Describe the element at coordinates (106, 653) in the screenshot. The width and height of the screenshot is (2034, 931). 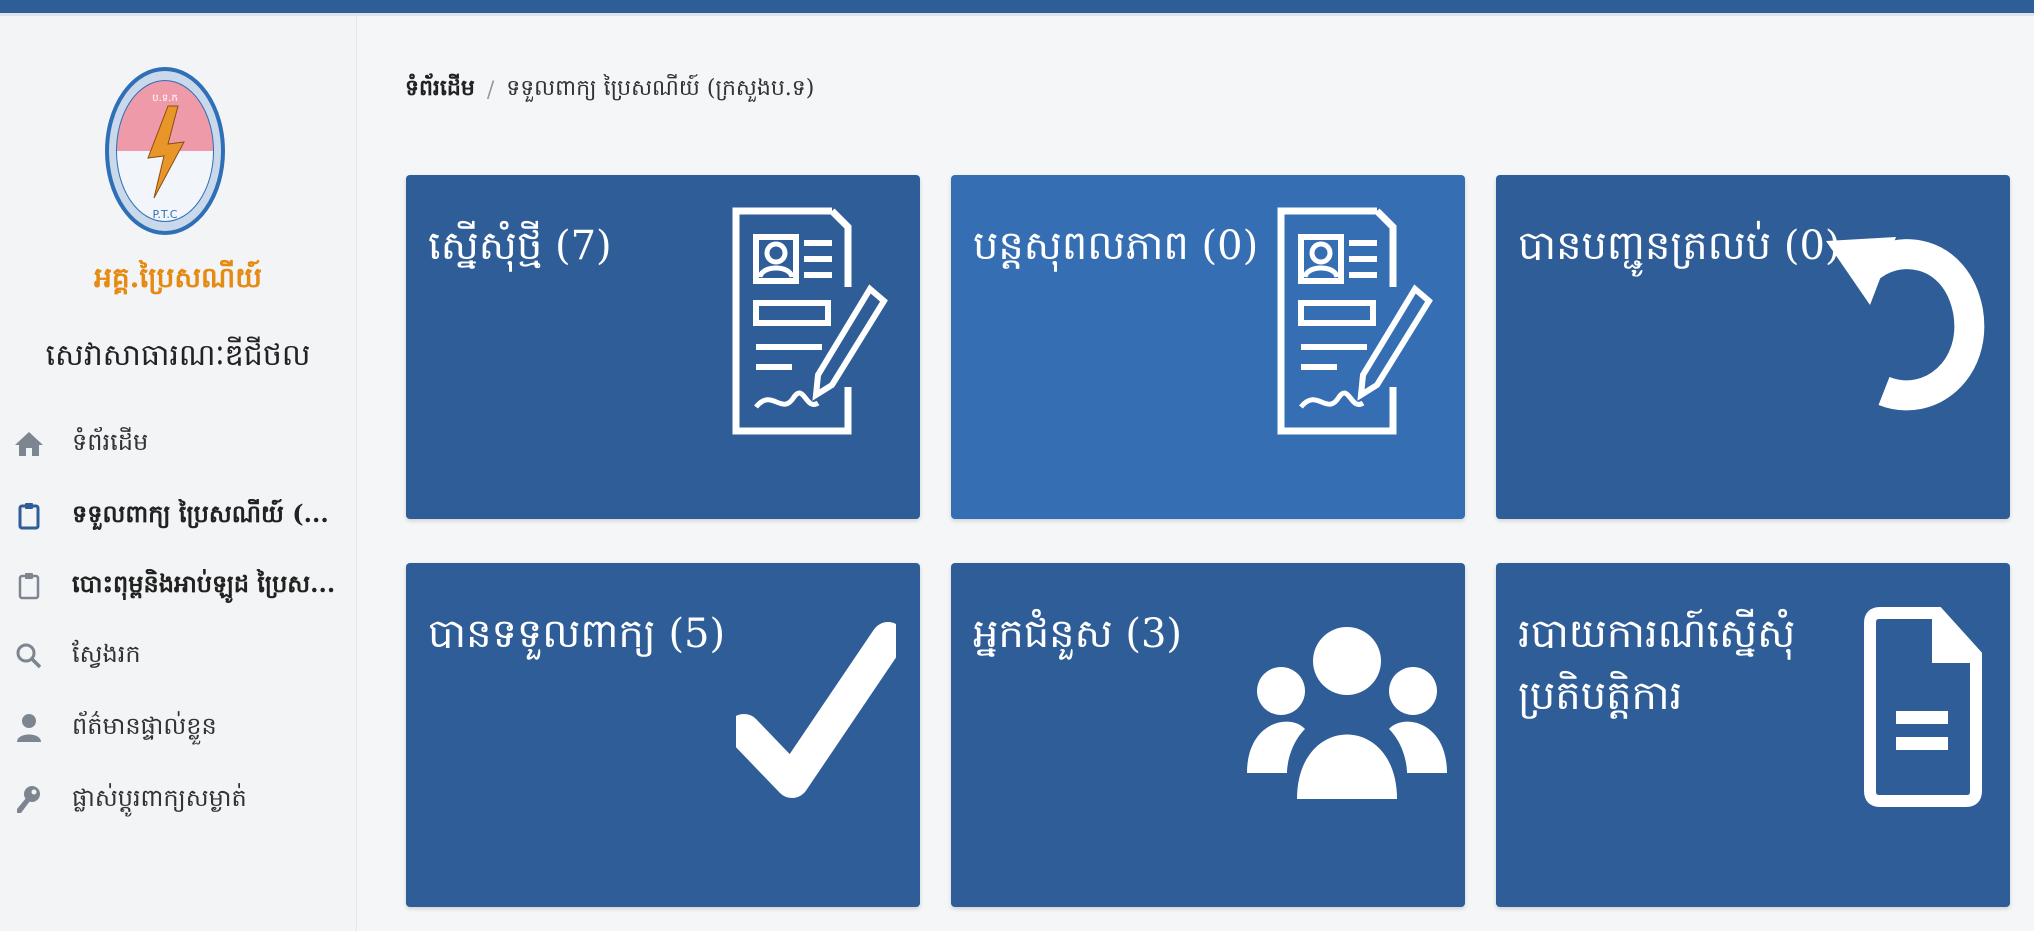
I see `sidebar-item-label: ស្វែងរក` at that location.